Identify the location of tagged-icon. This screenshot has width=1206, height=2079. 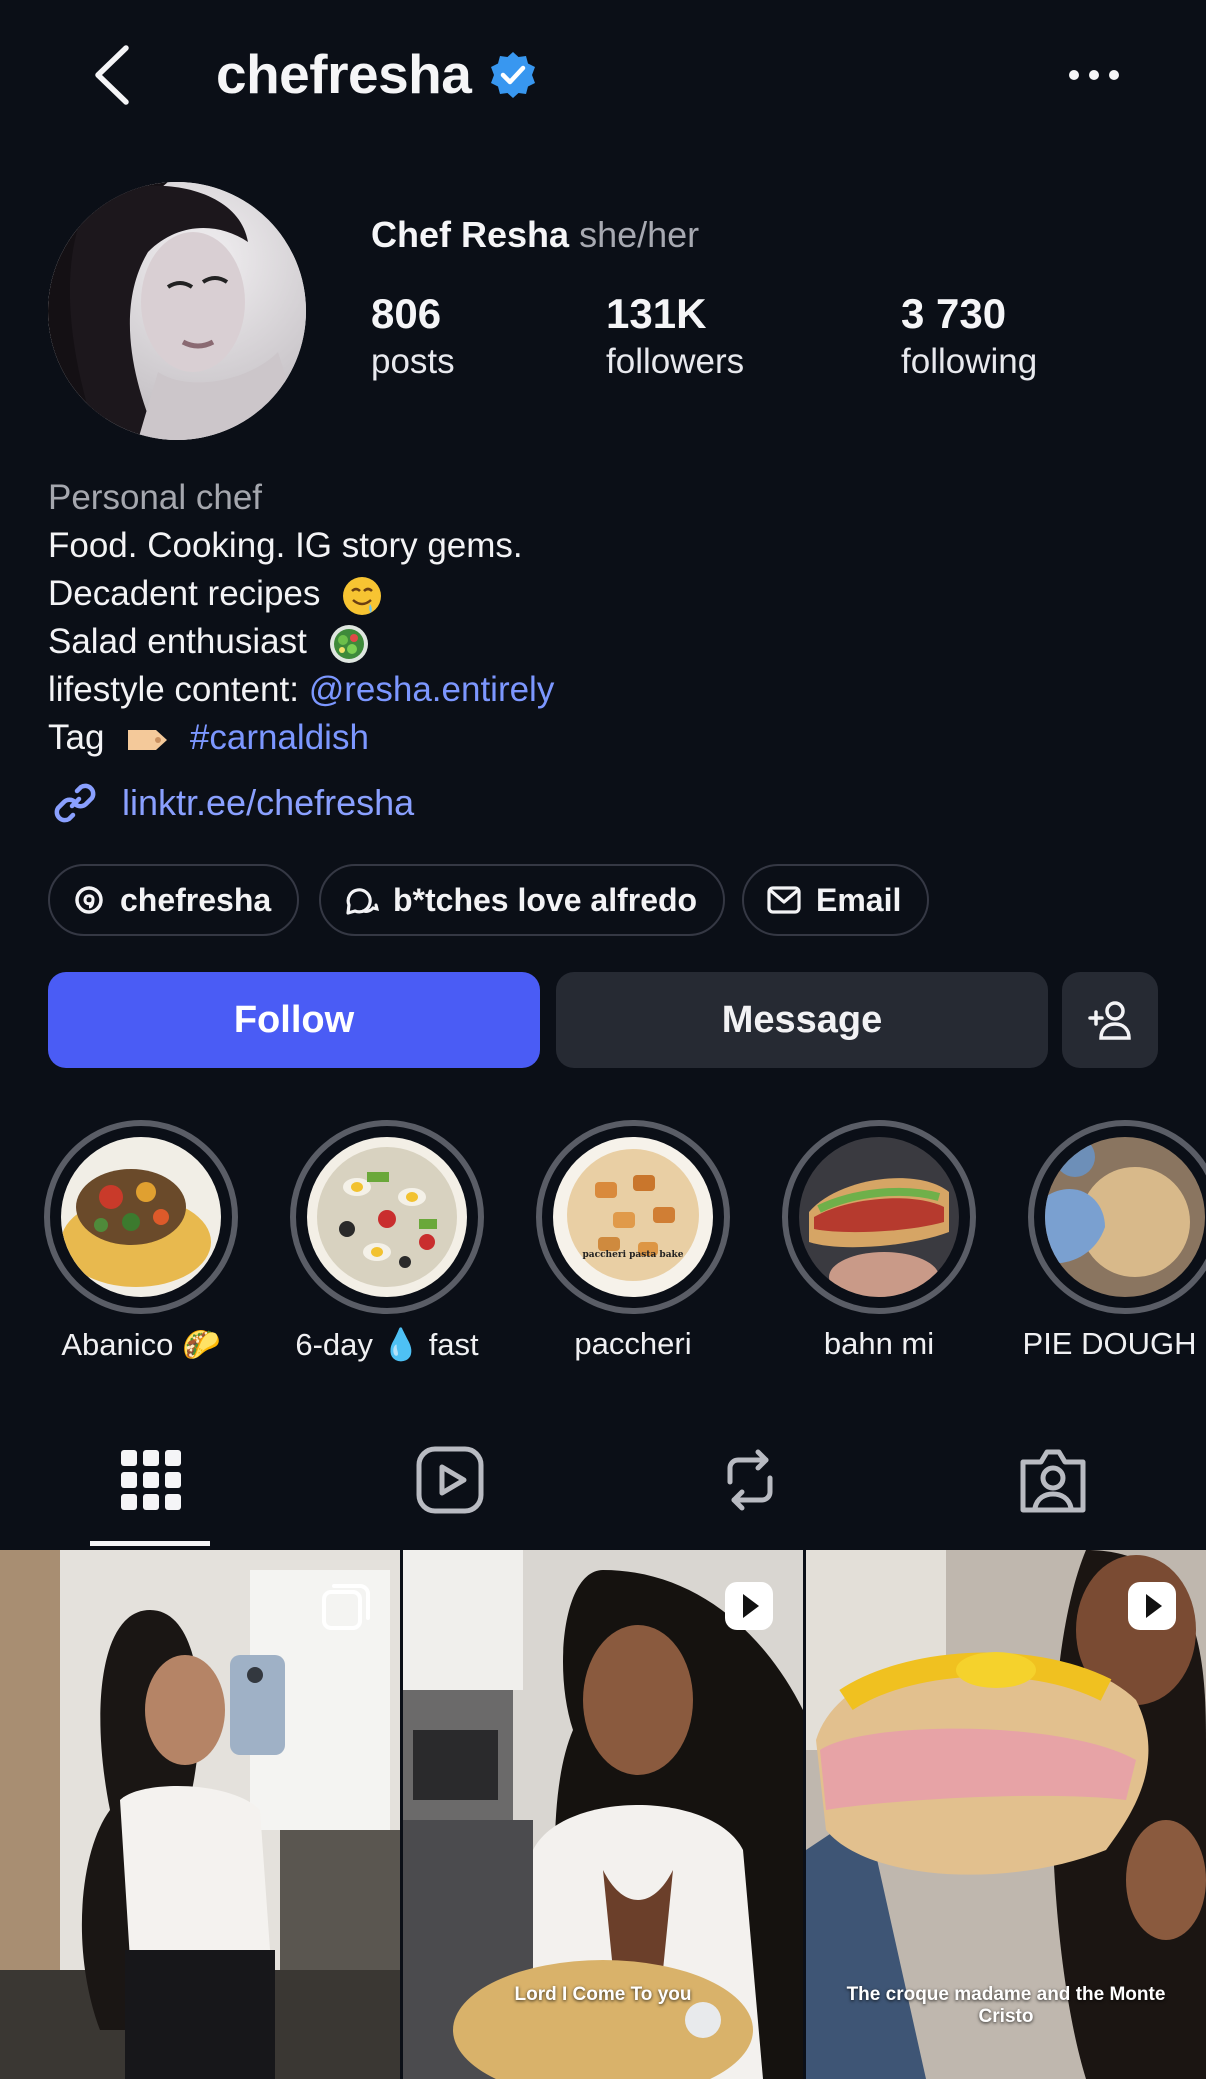
(1053, 1480).